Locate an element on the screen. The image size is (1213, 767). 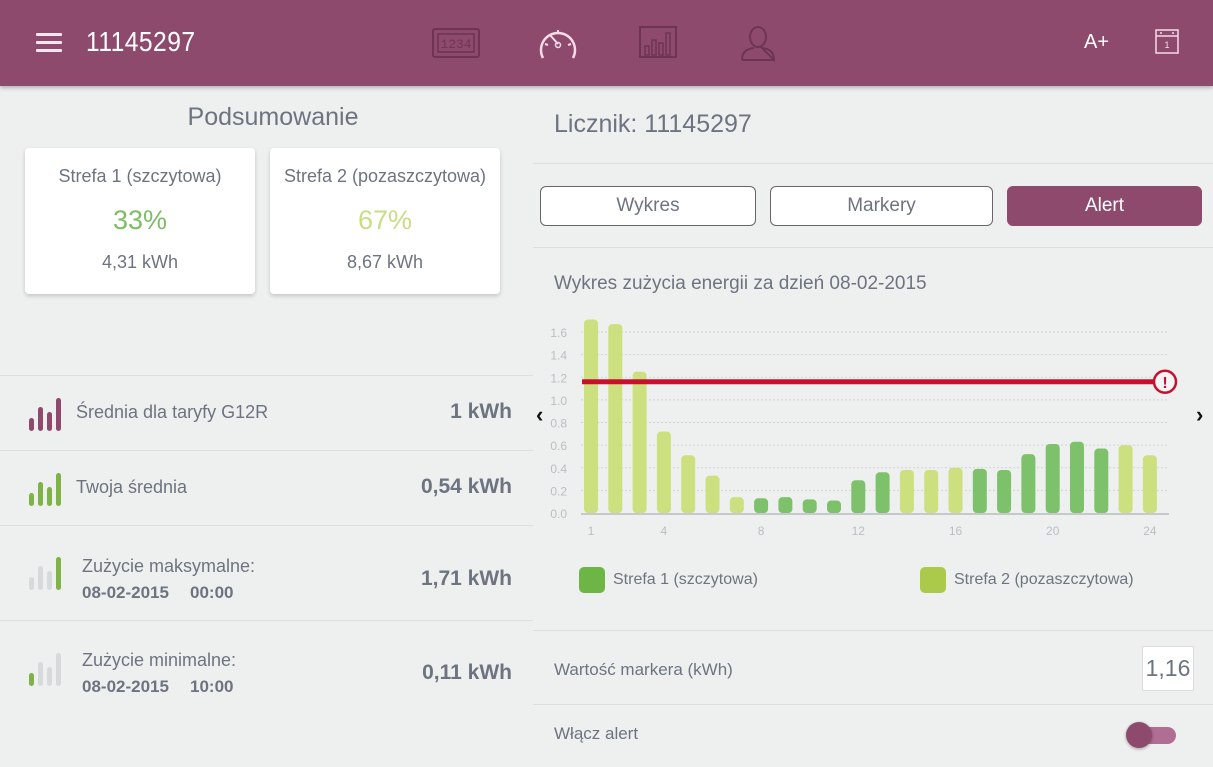
zone2-value: 8,67 kWh is located at coordinates (385, 262).